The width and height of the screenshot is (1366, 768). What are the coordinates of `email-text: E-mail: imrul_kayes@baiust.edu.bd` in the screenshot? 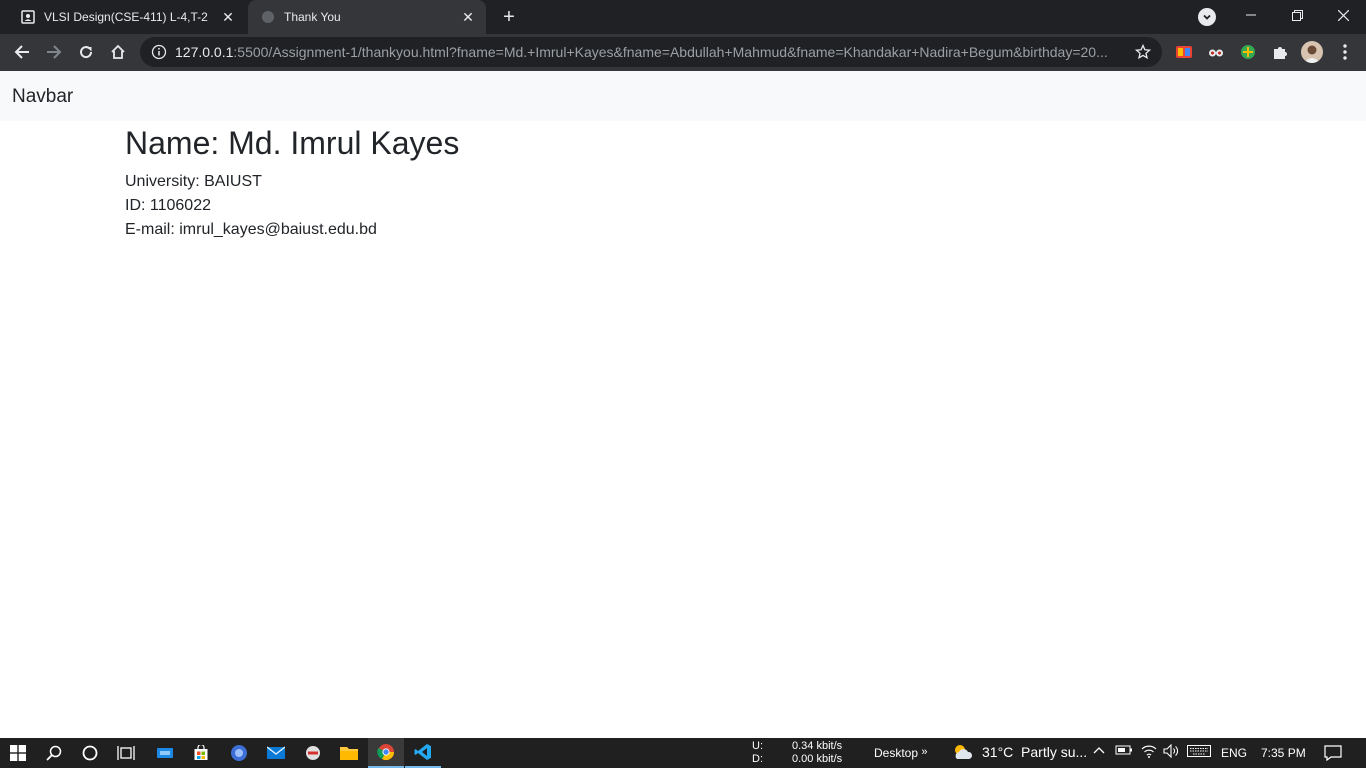 It's located at (251, 230).